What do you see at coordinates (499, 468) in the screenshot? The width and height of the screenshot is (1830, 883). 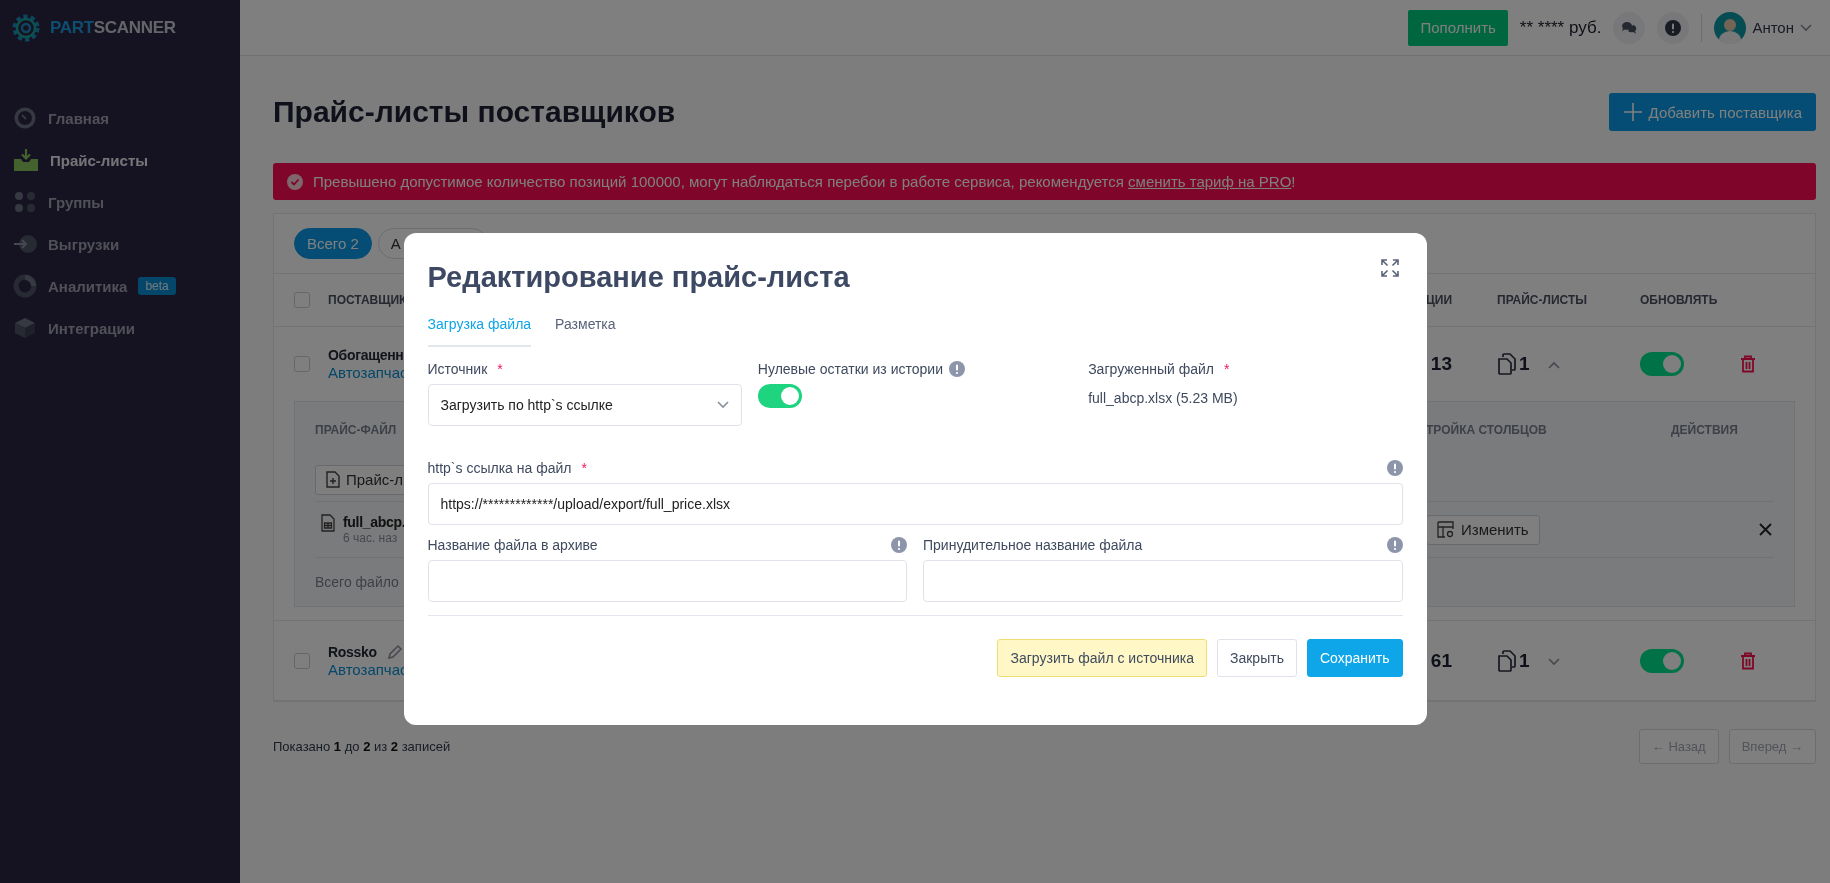 I see `field-label: http`s ссылка на файл` at bounding box center [499, 468].